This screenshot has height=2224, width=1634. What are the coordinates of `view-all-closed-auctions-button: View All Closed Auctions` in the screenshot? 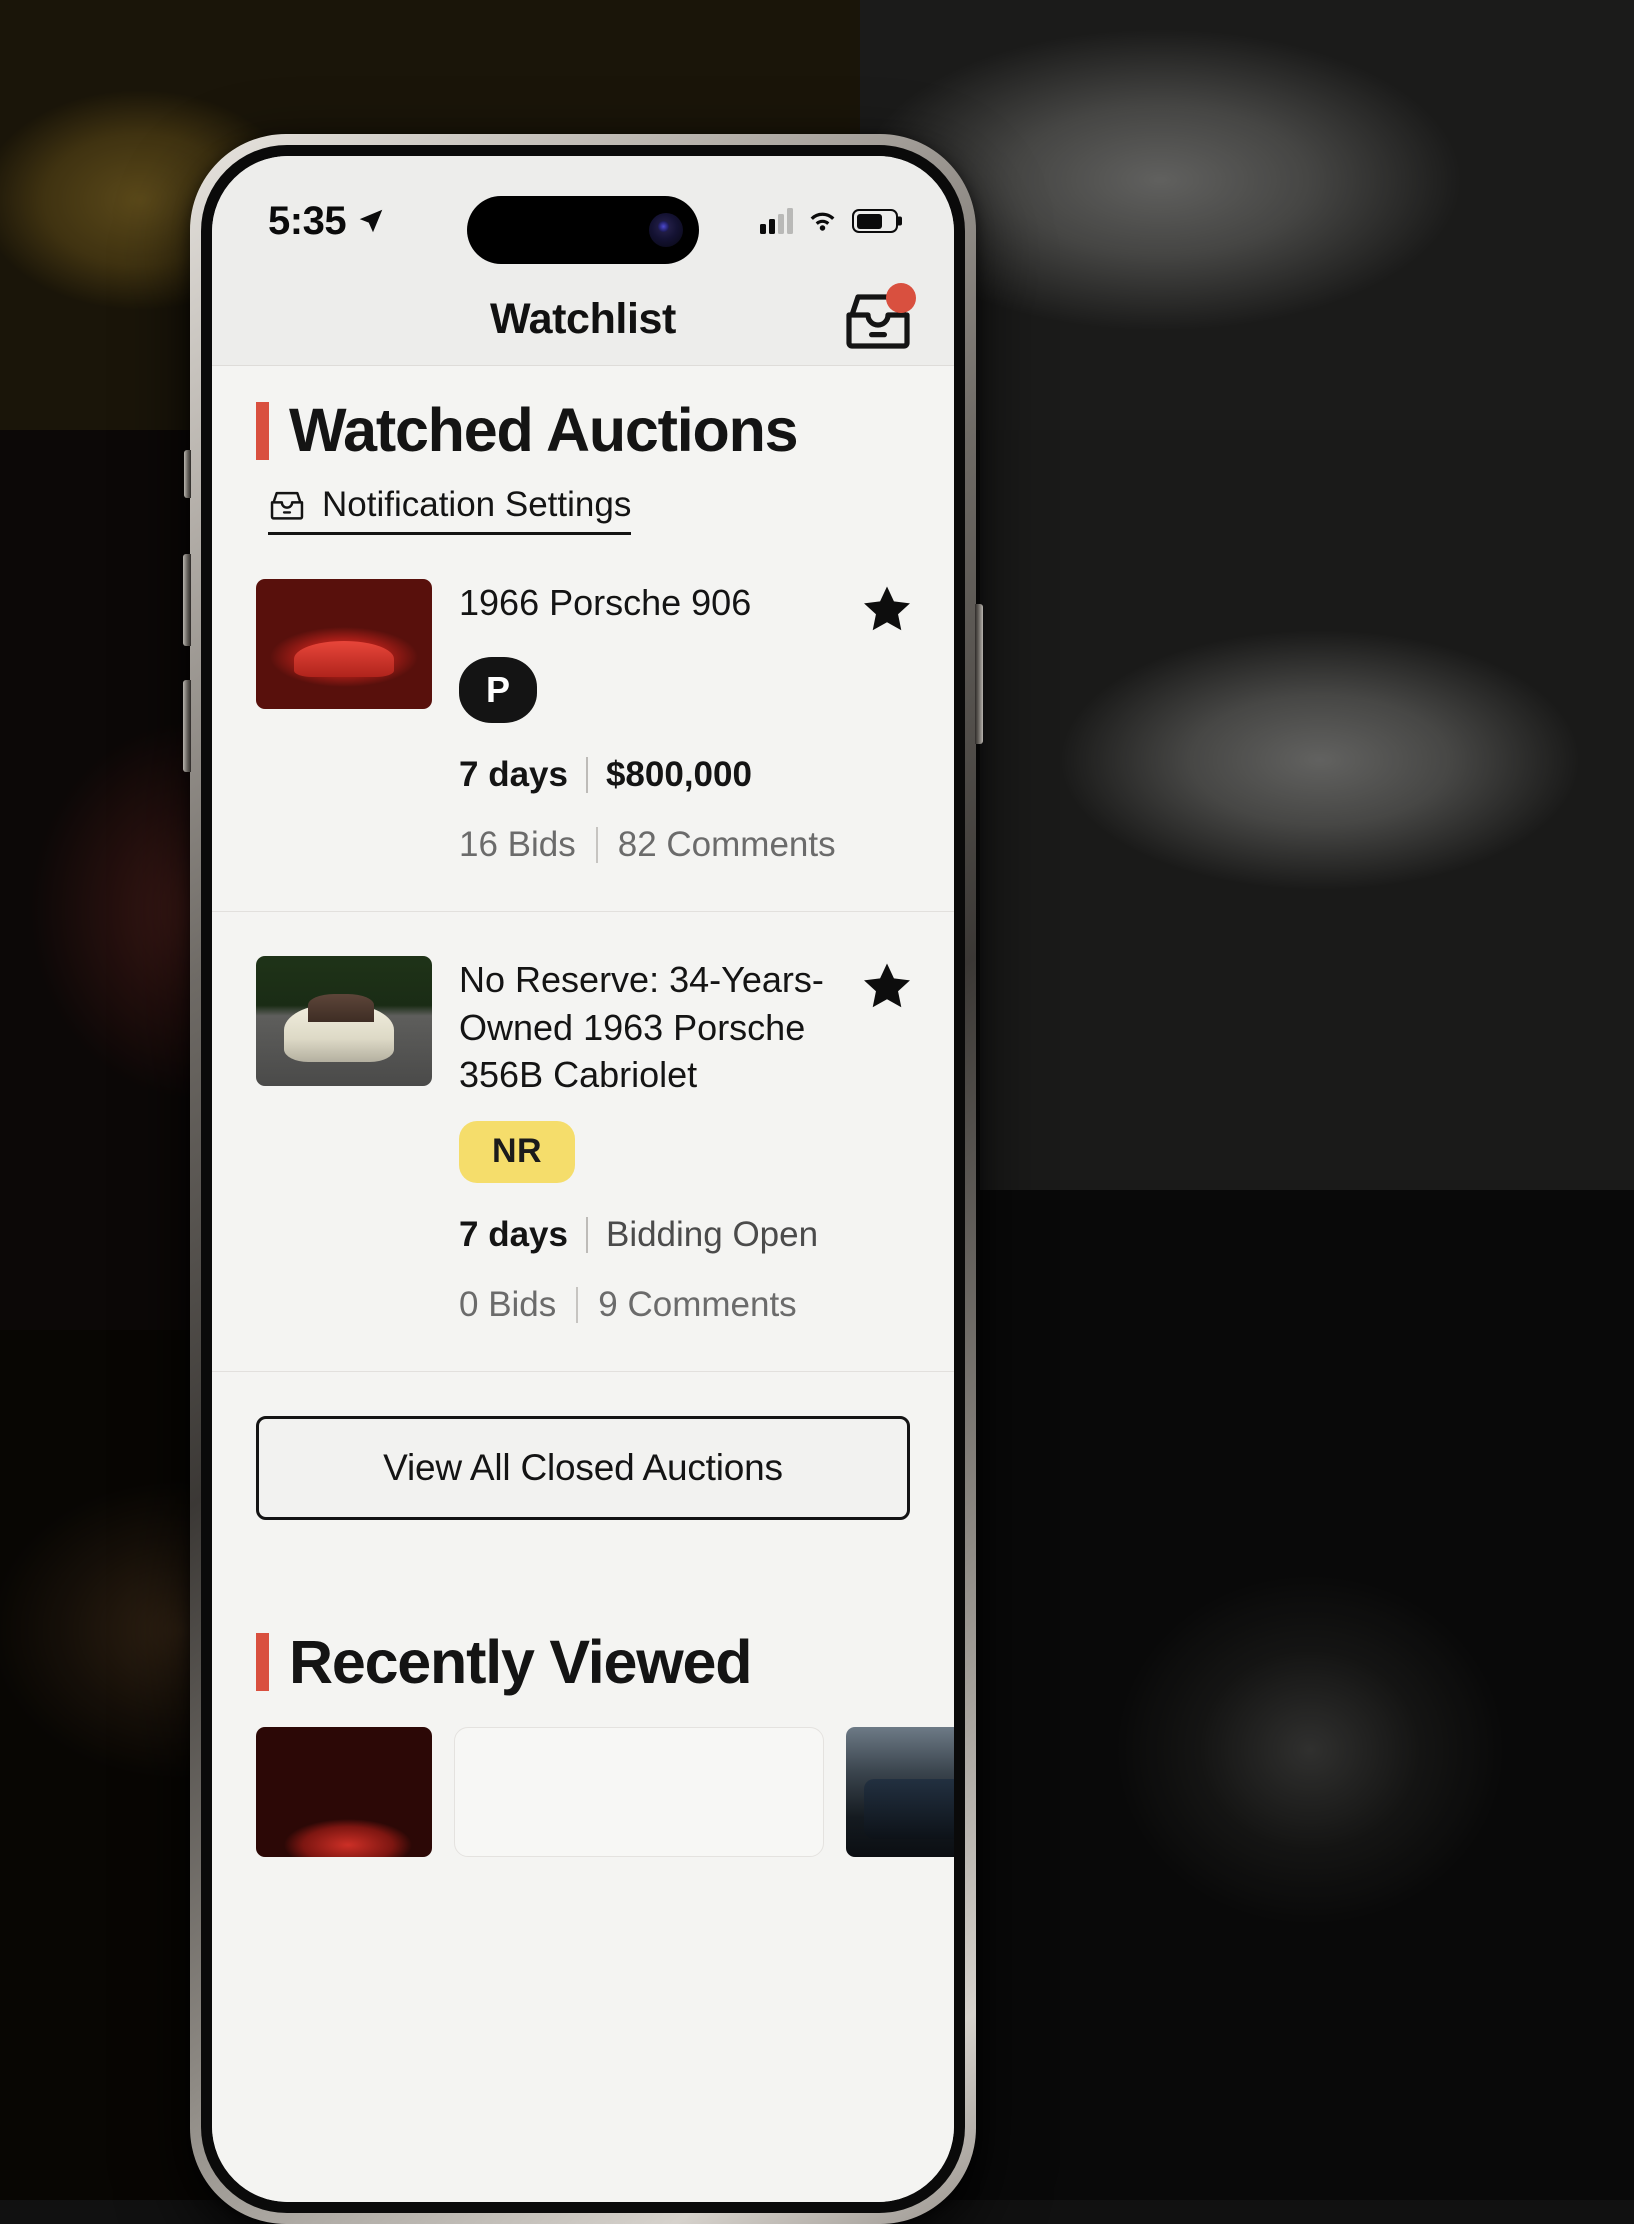 It's located at (583, 1468).